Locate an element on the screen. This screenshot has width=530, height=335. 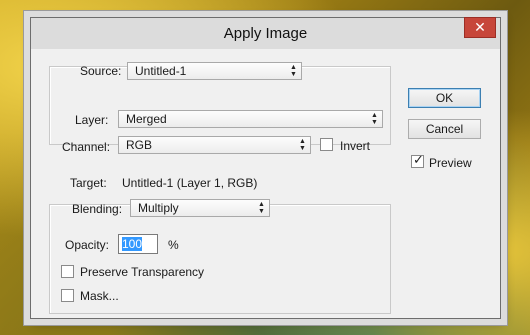
mask-checkbox is located at coordinates (67, 295).